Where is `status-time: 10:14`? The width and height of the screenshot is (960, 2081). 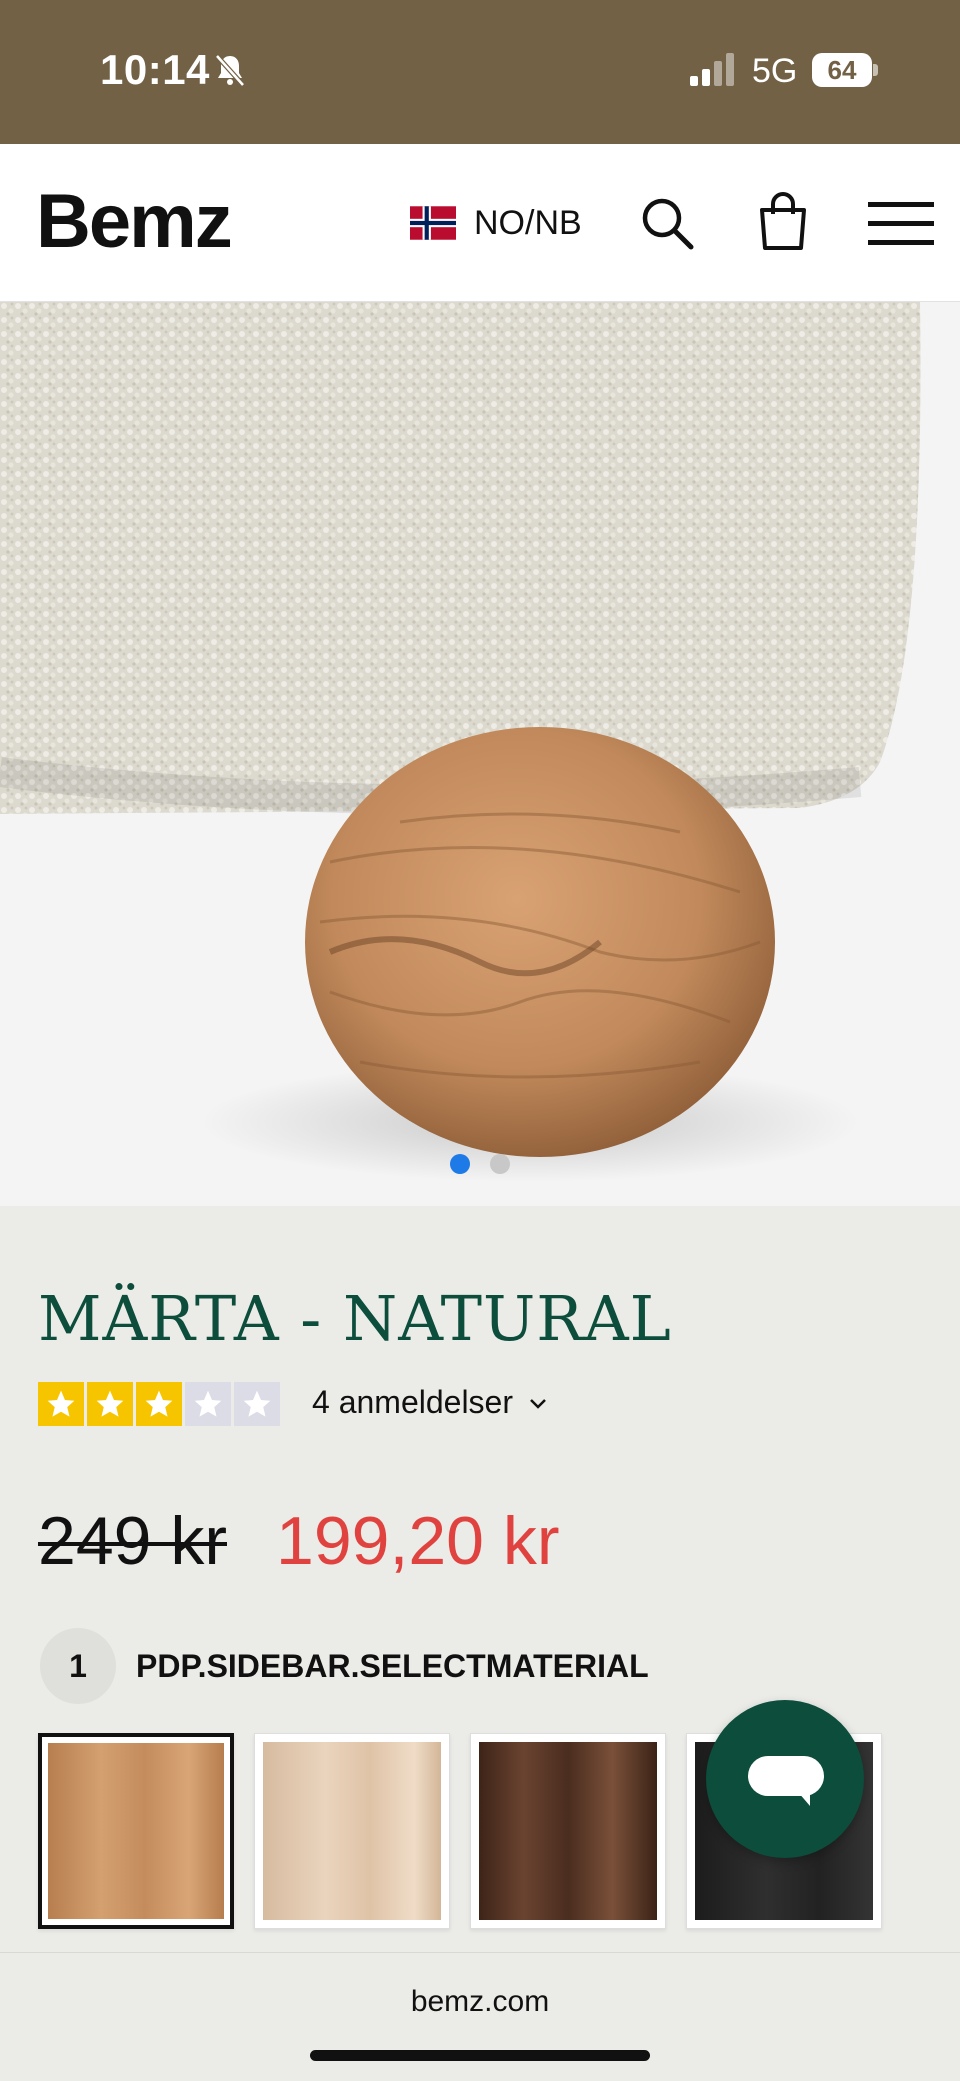
status-time: 10:14 is located at coordinates (155, 69).